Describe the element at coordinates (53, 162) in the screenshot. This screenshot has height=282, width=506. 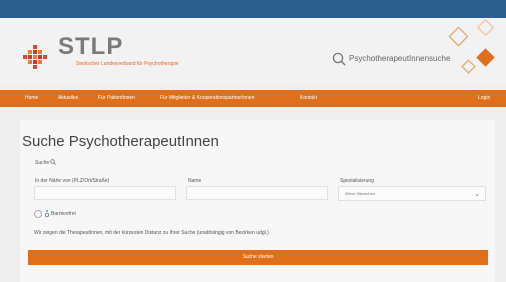
I see `search-small-icon` at that location.